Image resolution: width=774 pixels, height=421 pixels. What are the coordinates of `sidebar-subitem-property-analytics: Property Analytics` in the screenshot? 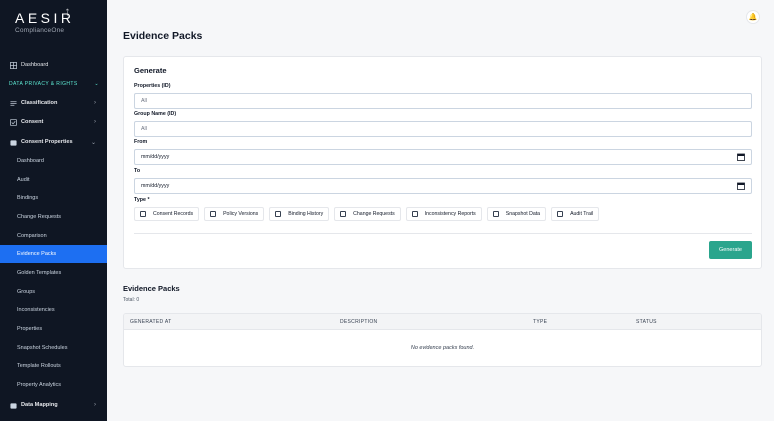 It's located at (53, 385).